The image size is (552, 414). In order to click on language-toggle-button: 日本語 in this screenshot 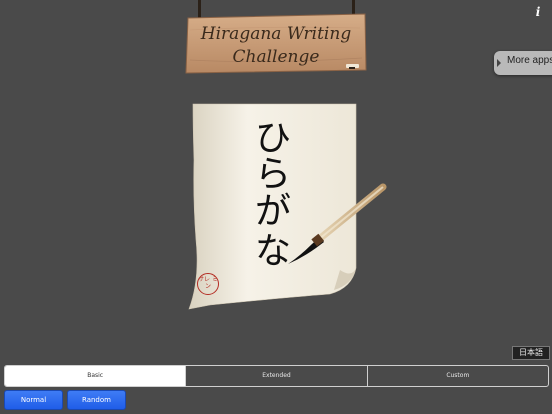, I will do `click(531, 353)`.